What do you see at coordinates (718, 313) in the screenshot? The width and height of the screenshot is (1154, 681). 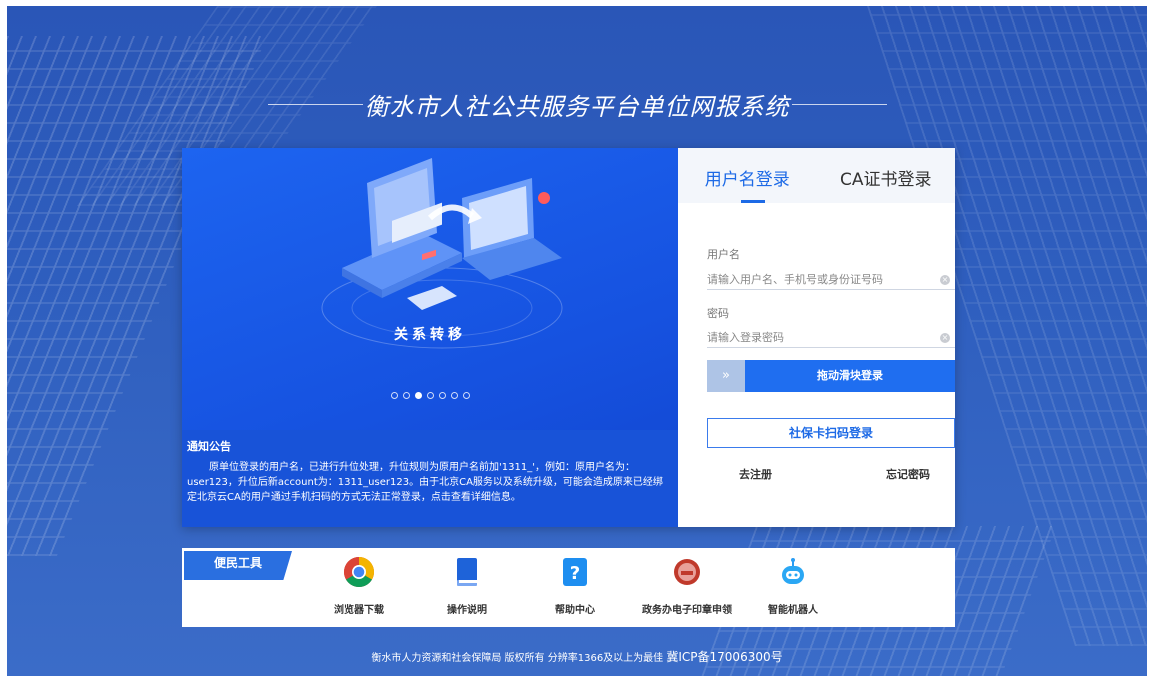 I see `password-label: 密码` at bounding box center [718, 313].